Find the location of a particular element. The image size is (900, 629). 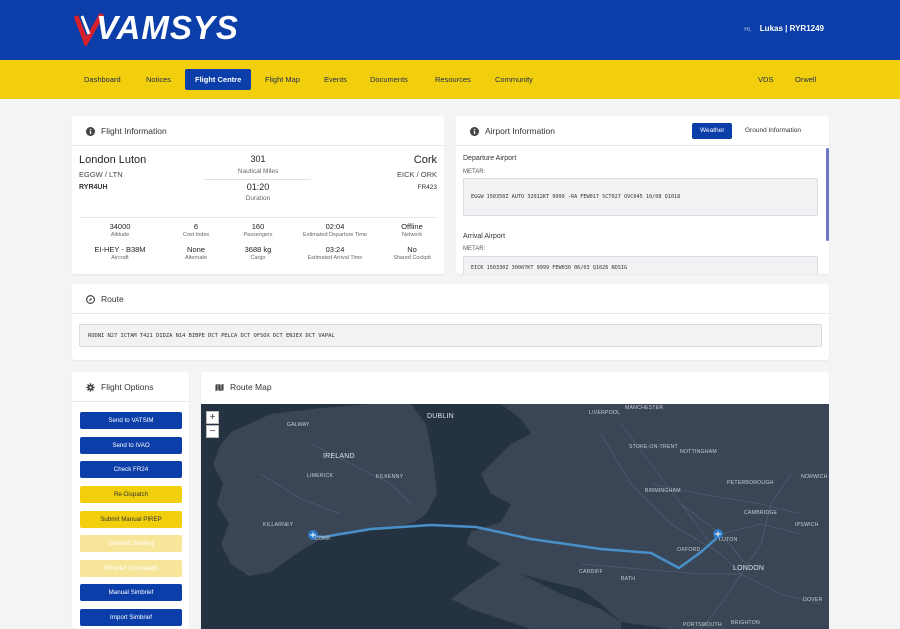

stat-passengers: 160 Passengers is located at coordinates (258, 230).